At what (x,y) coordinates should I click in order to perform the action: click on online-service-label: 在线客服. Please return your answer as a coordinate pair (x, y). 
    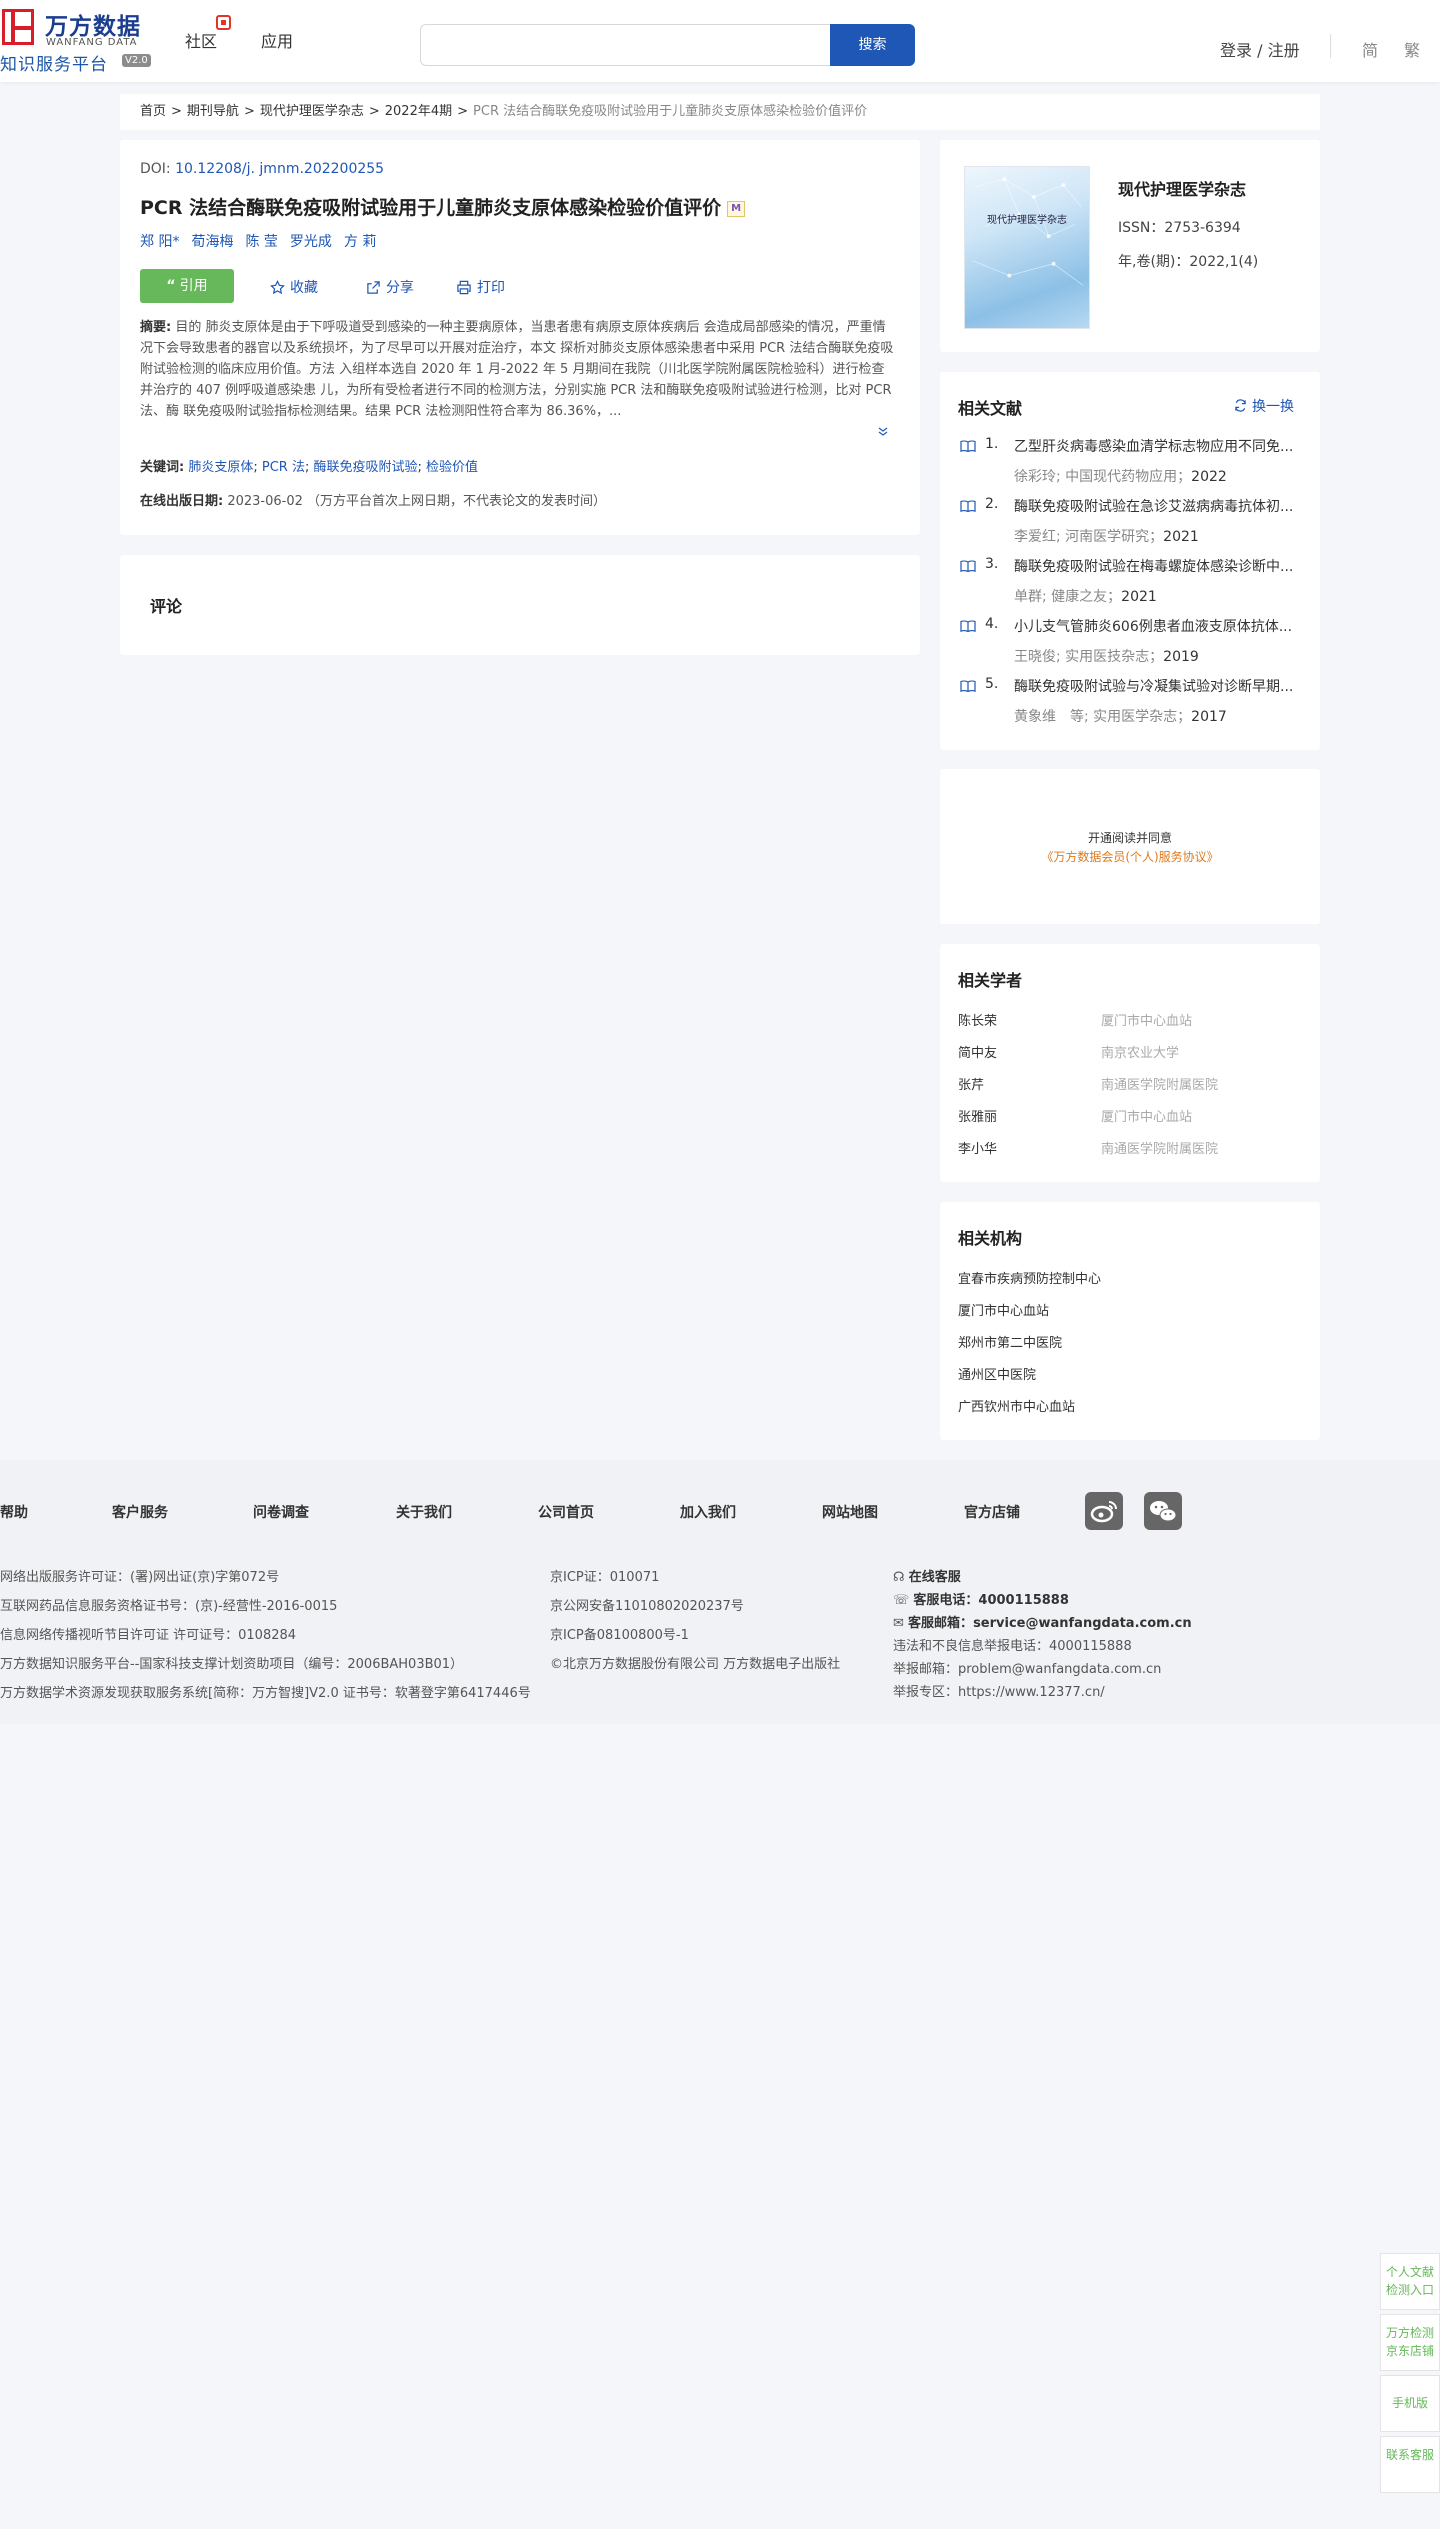
    Looking at the image, I should click on (934, 1577).